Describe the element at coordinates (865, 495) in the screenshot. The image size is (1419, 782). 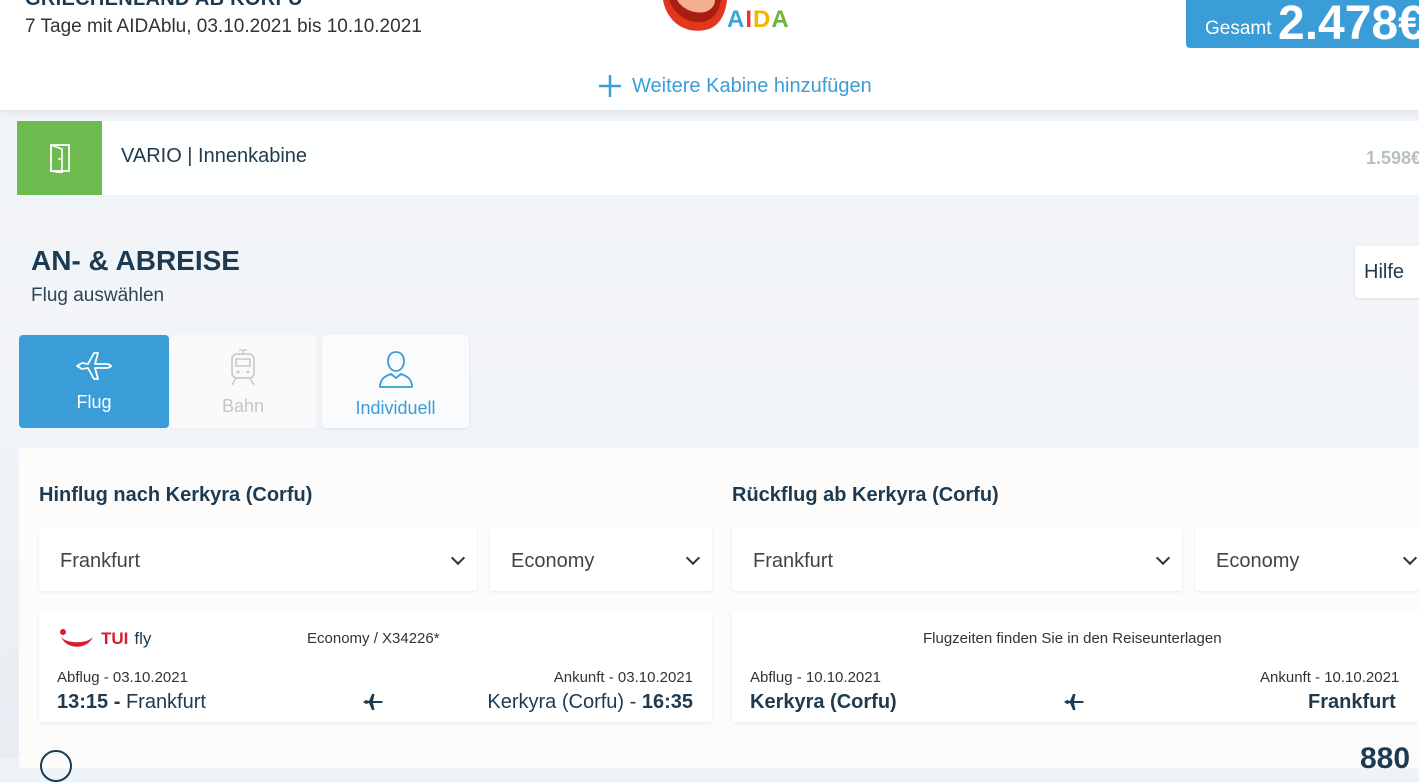
I see `return-title: Rückflug ab Kerkyra (Corfu)` at that location.